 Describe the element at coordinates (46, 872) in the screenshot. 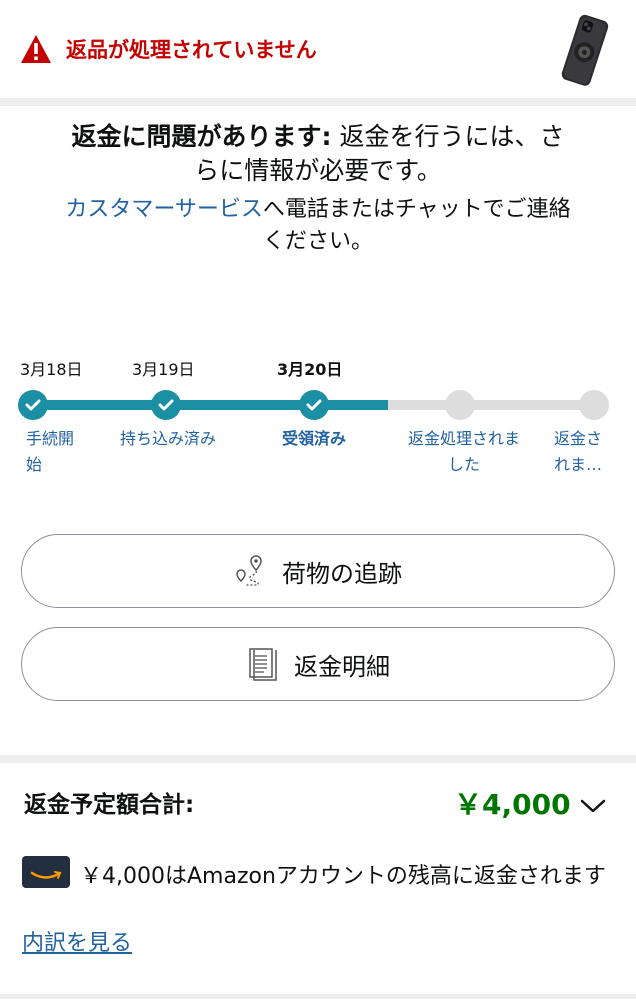

I see `amazon-card-icon` at that location.